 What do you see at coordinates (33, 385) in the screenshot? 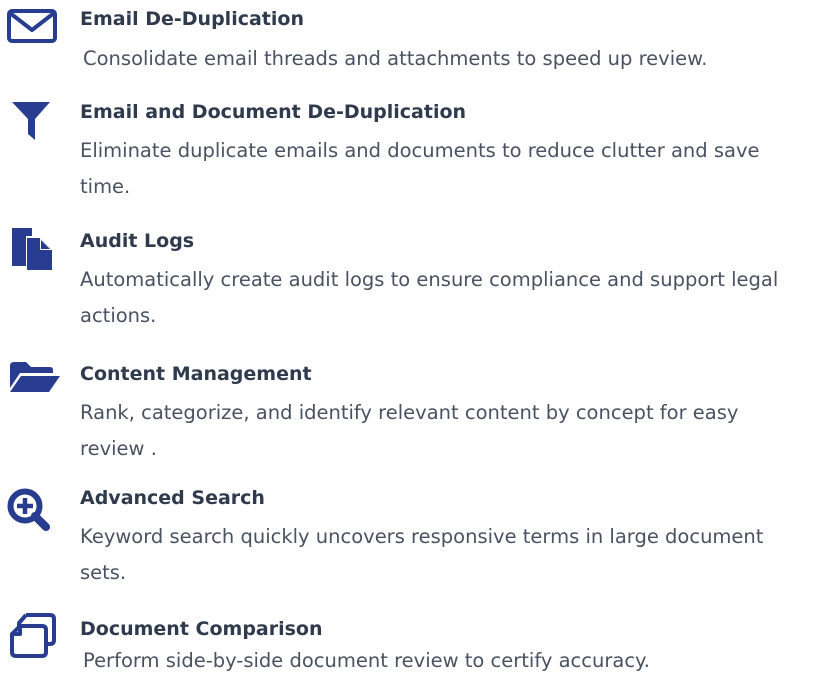
I see `folder-open-icon` at bounding box center [33, 385].